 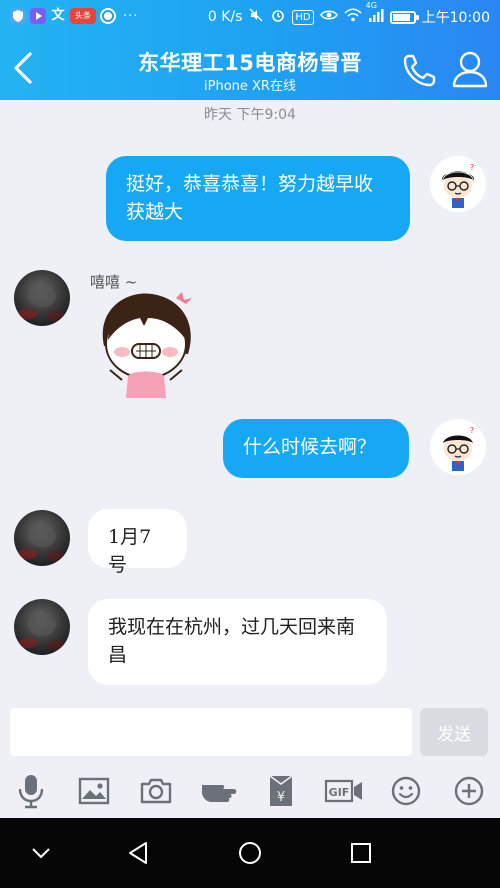 What do you see at coordinates (237, 642) in the screenshot?
I see `incoming-message: 我现在在杭州，过几天回来南昌` at bounding box center [237, 642].